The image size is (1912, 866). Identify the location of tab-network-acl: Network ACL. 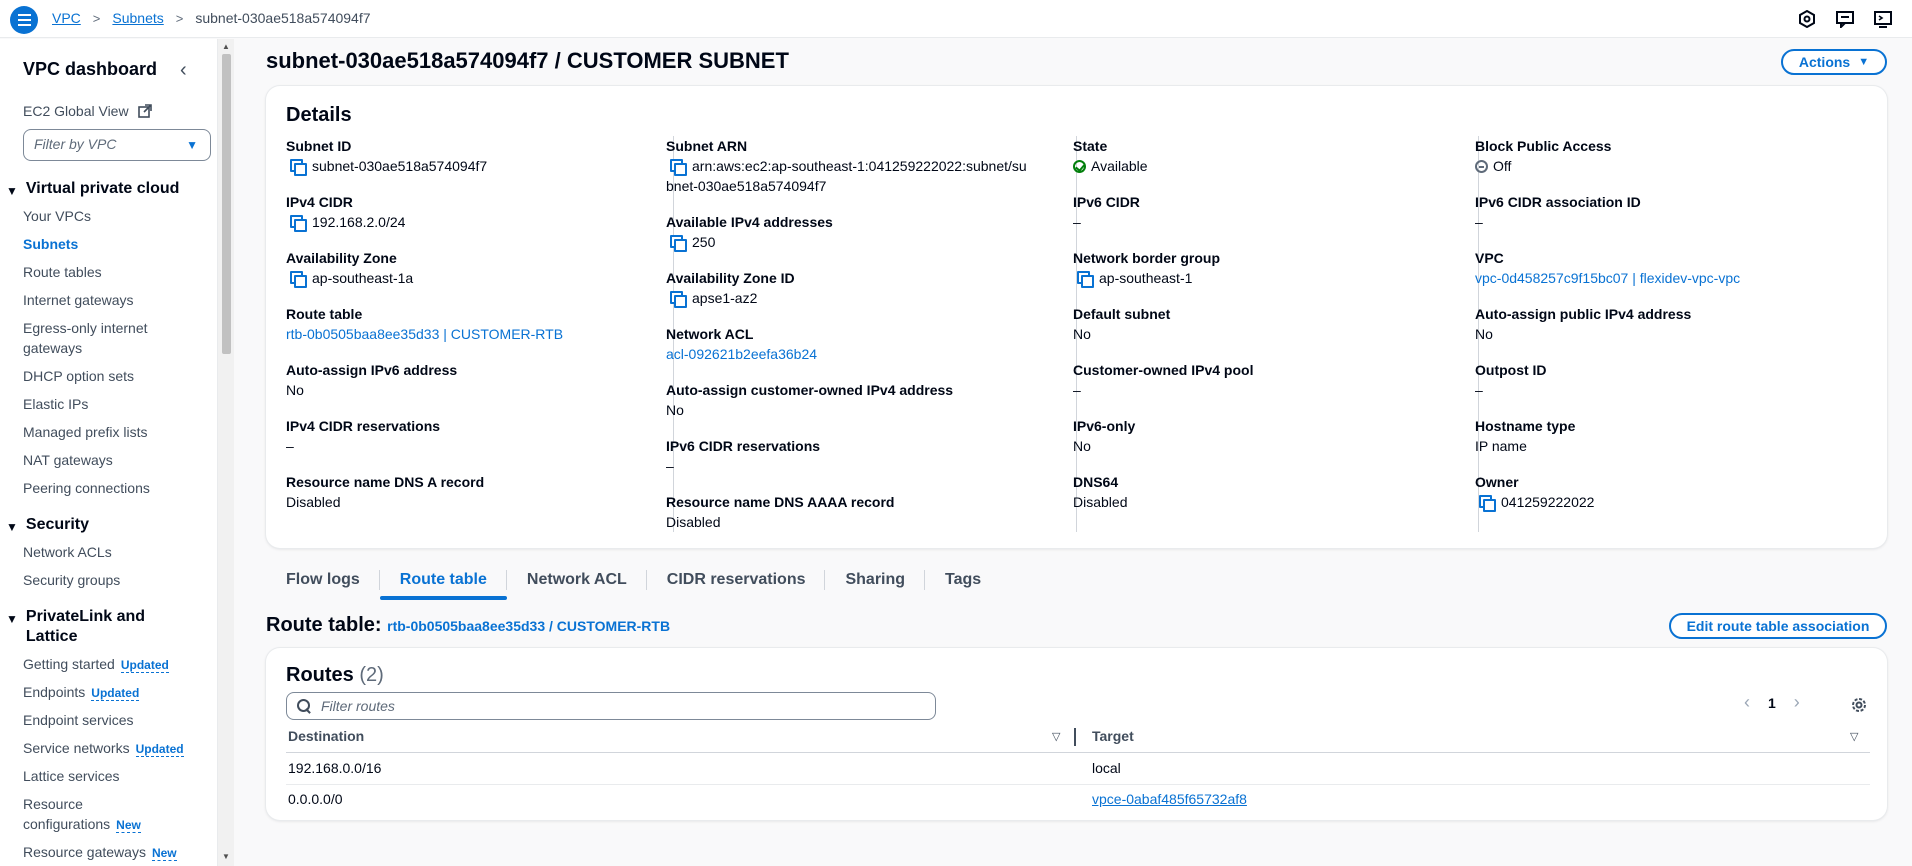
(577, 583).